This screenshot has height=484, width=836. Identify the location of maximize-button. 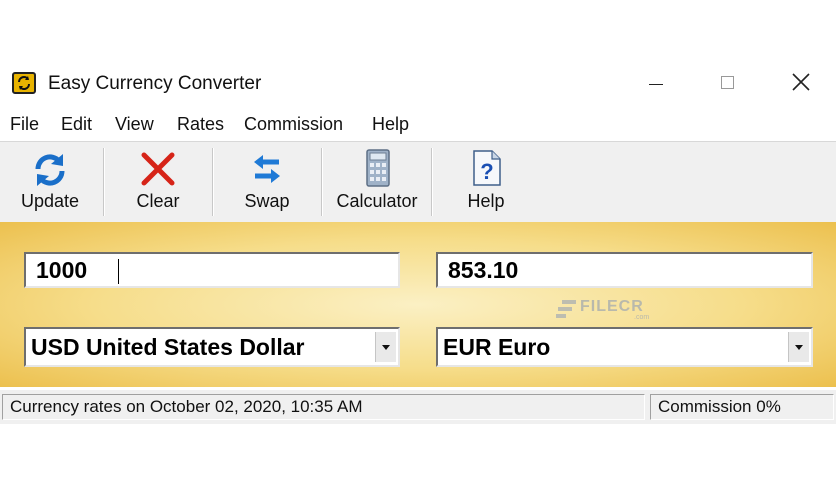
(728, 84).